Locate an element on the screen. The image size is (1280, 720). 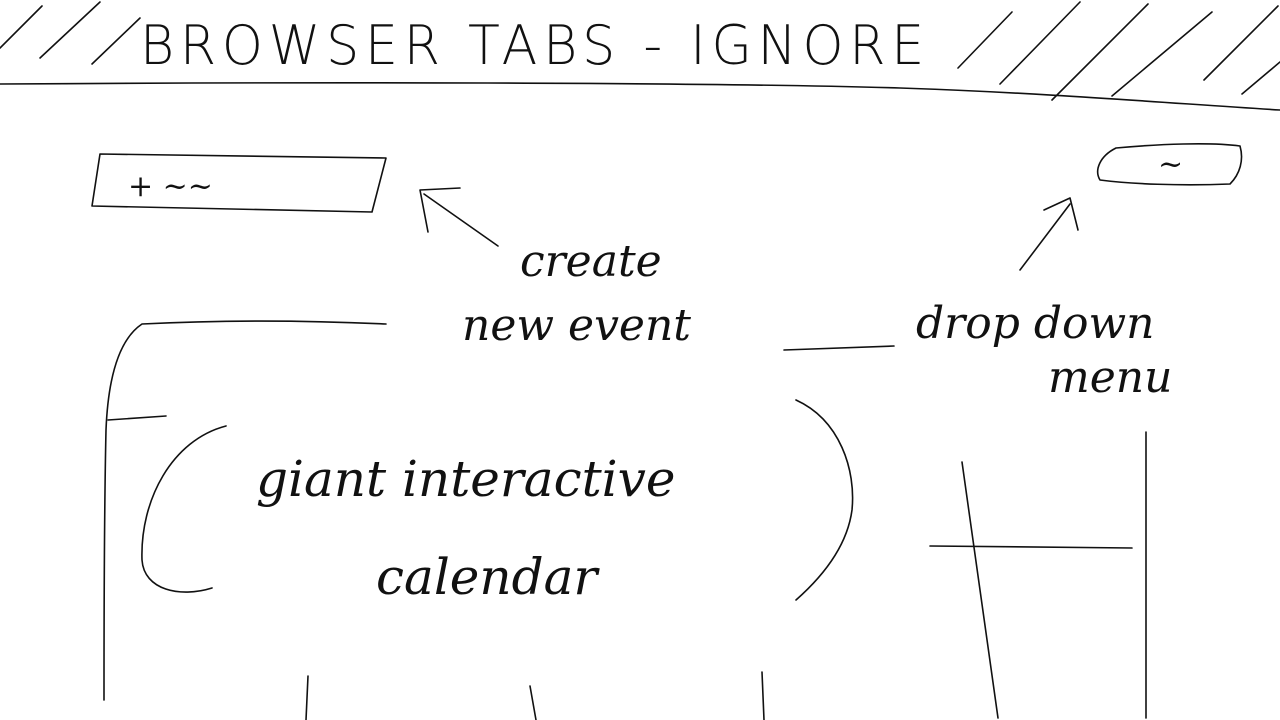
dropdown-menu-button: ~ is located at coordinates (1169, 164).